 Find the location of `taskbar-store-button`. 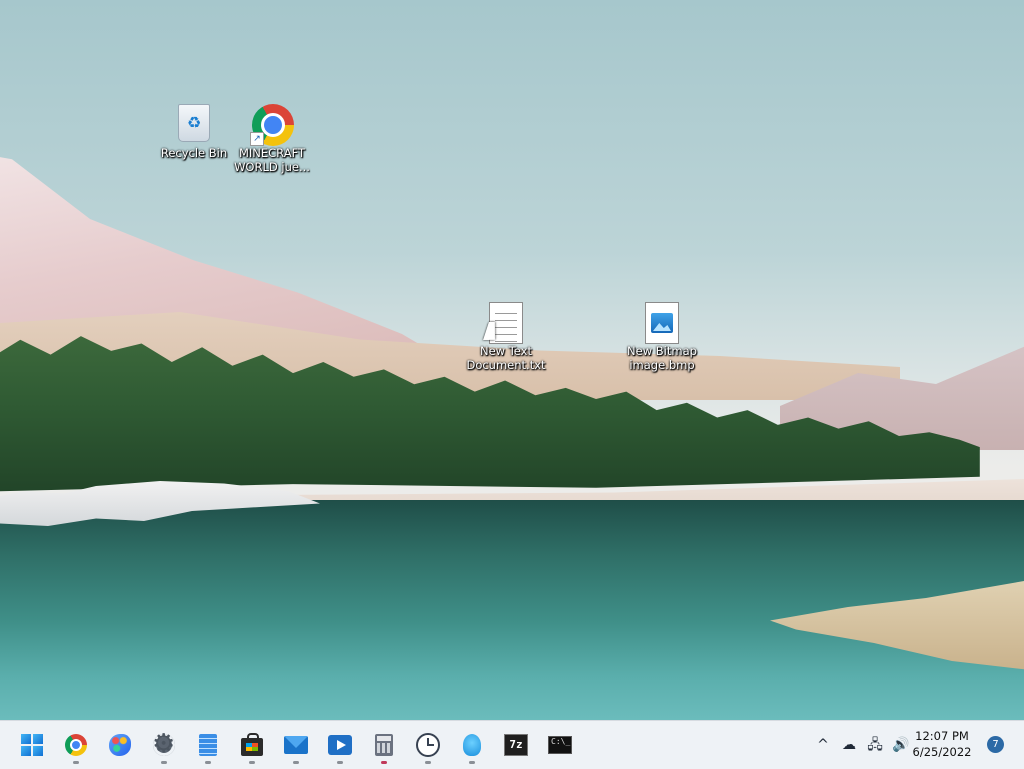

taskbar-store-button is located at coordinates (252, 745).